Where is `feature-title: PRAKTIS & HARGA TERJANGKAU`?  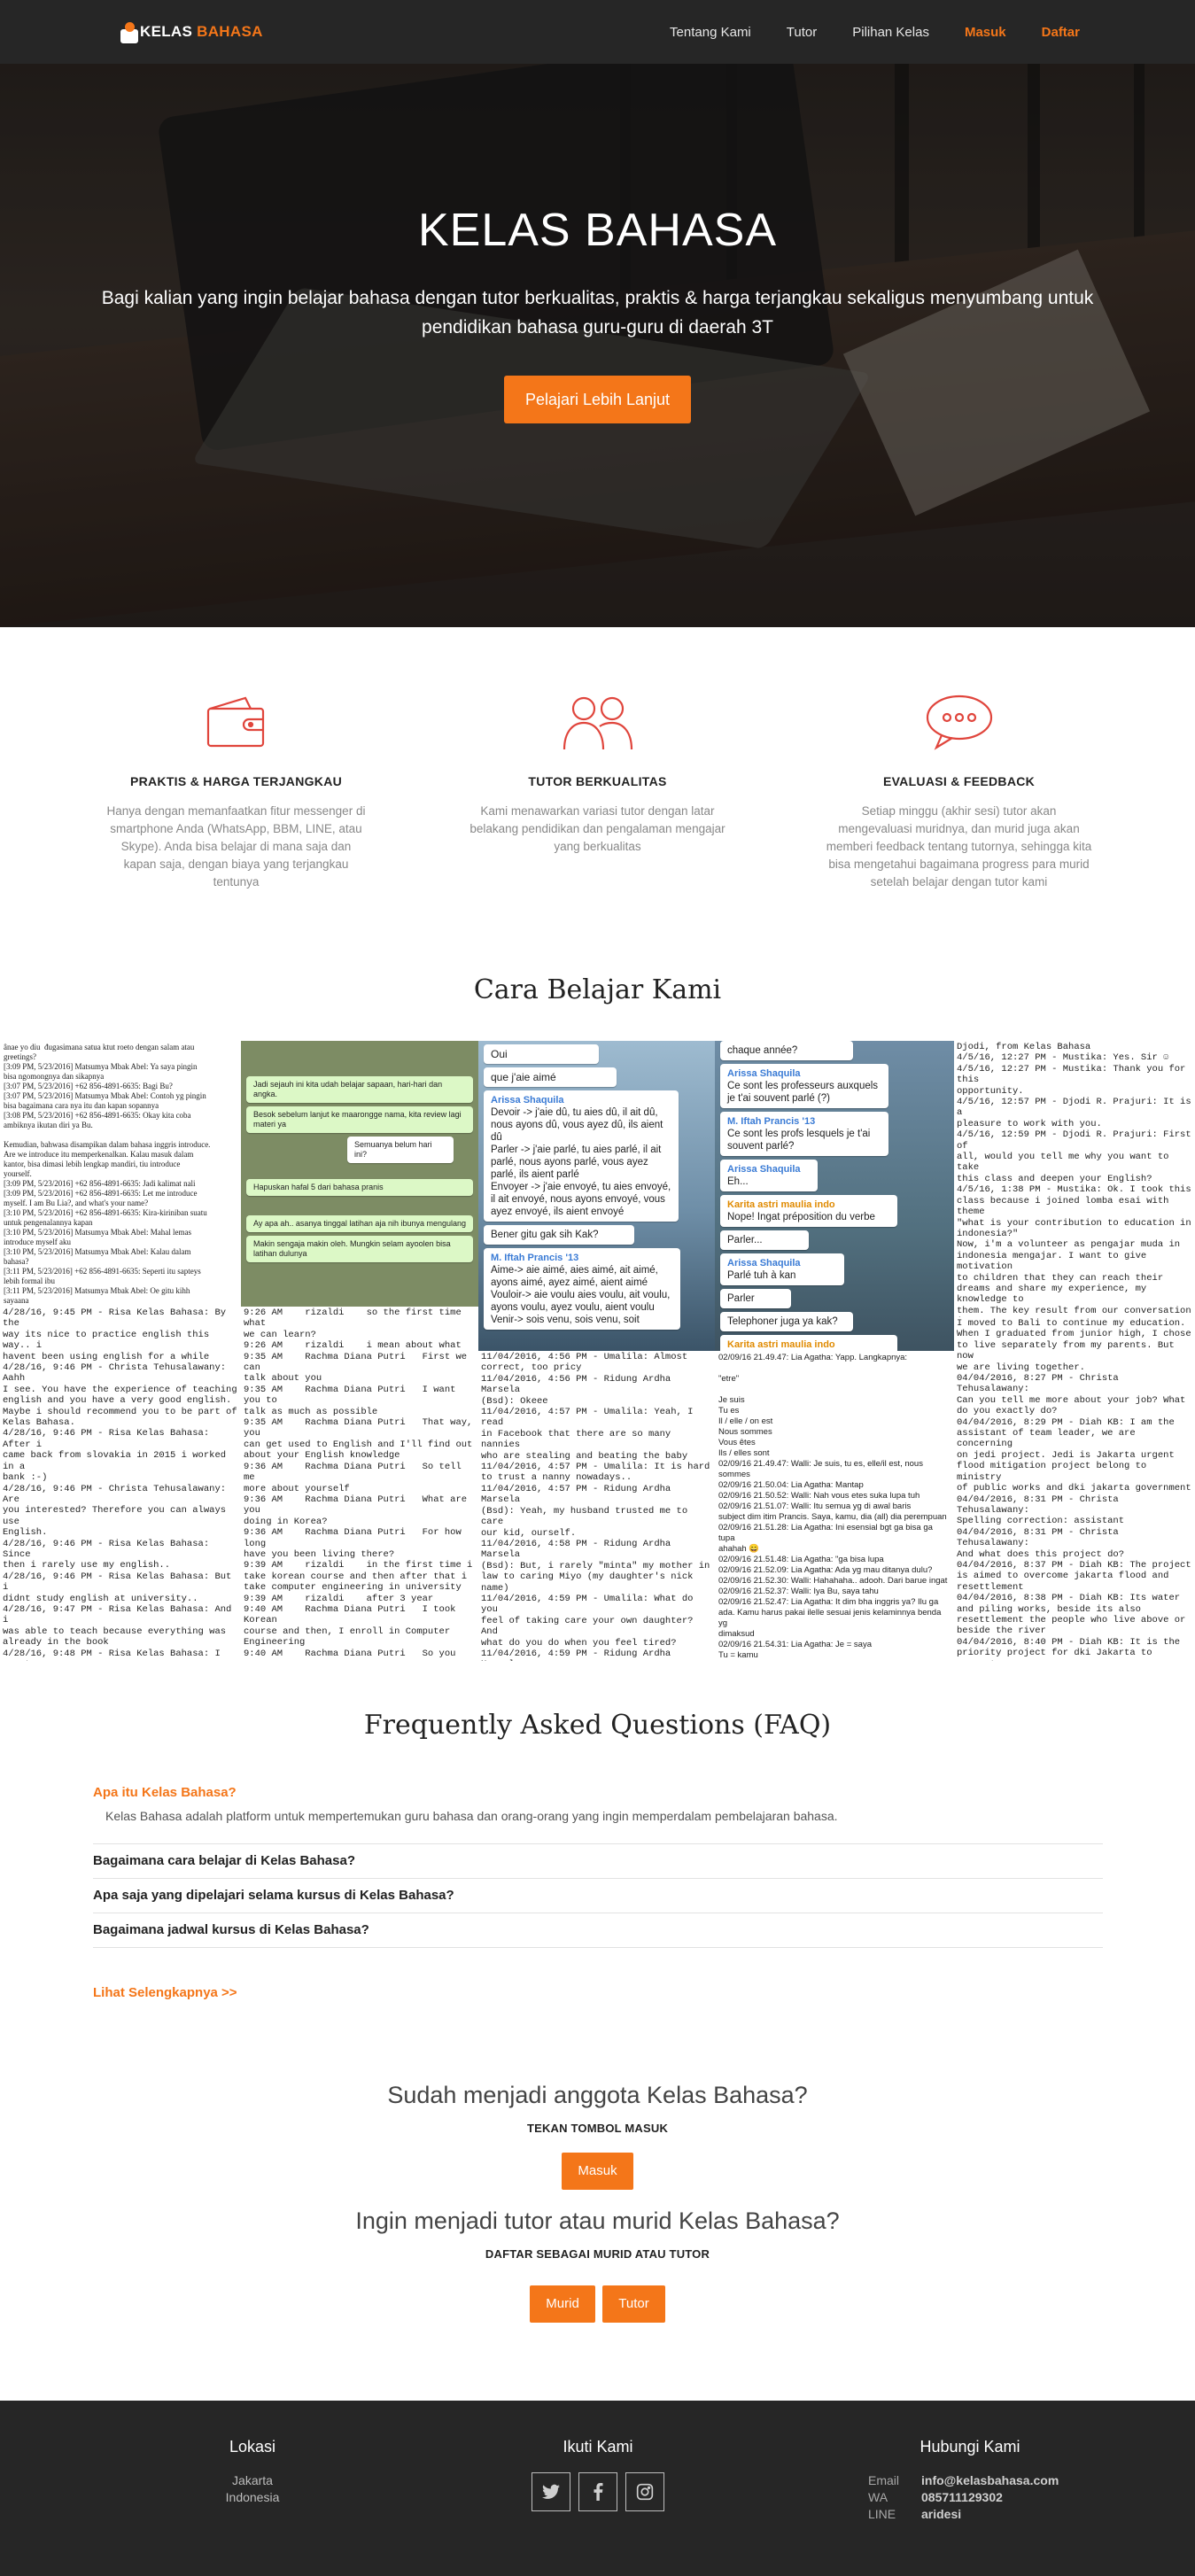 feature-title: PRAKTIS & HARGA TERJANGKAU is located at coordinates (236, 781).